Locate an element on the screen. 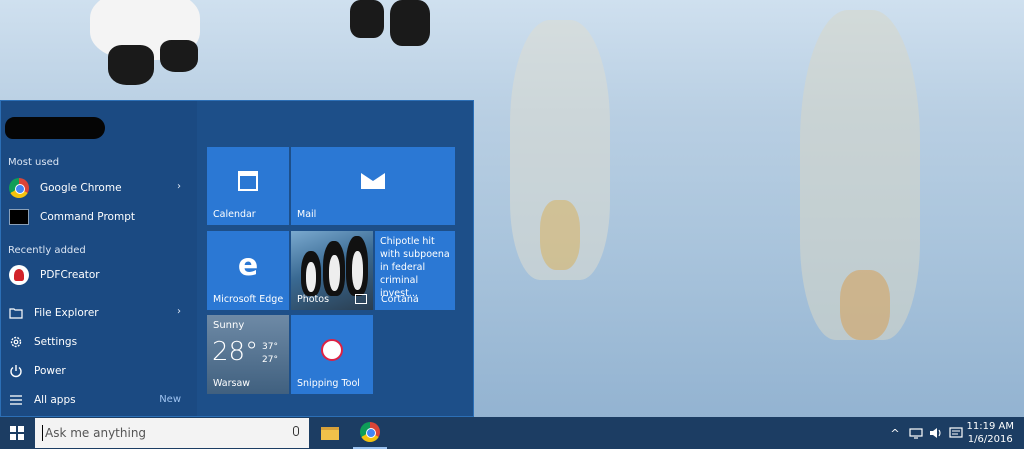 This screenshot has width=1024, height=449. tile-photos: Photos is located at coordinates (332, 270).